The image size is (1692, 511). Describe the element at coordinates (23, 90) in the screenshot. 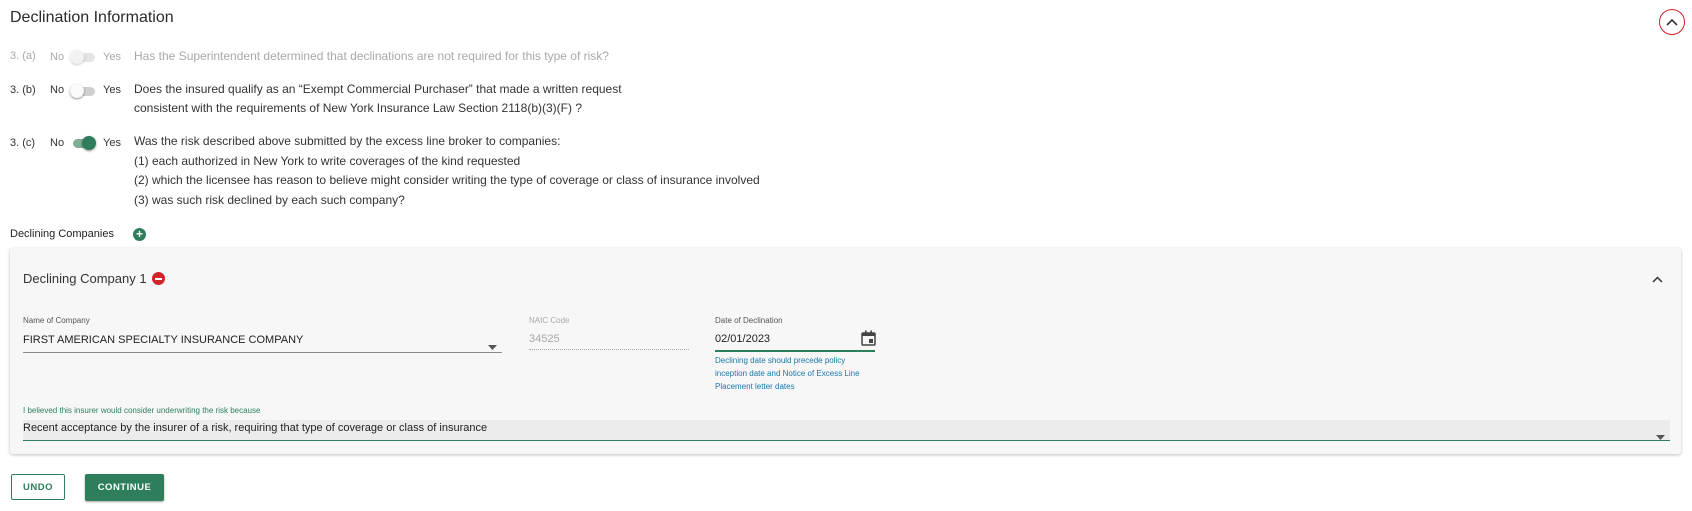

I see `question-number: 3. (b)` at that location.